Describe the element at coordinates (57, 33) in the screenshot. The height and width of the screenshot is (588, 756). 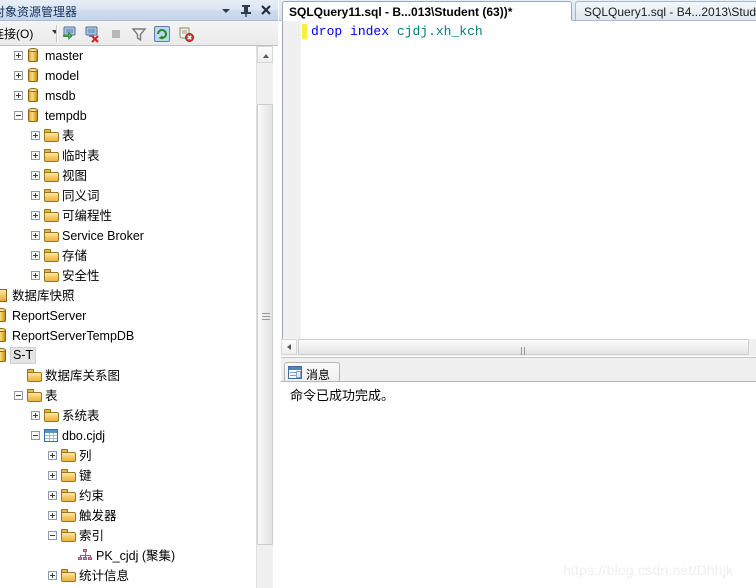
I see `toolbar-separator` at that location.